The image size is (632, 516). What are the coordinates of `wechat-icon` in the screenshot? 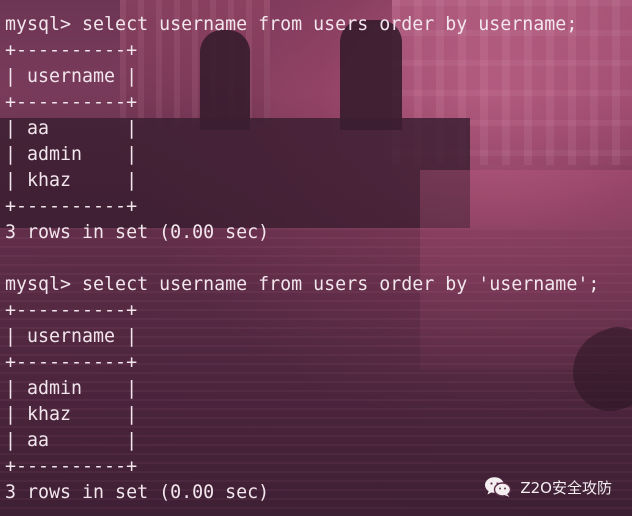 It's located at (498, 487).